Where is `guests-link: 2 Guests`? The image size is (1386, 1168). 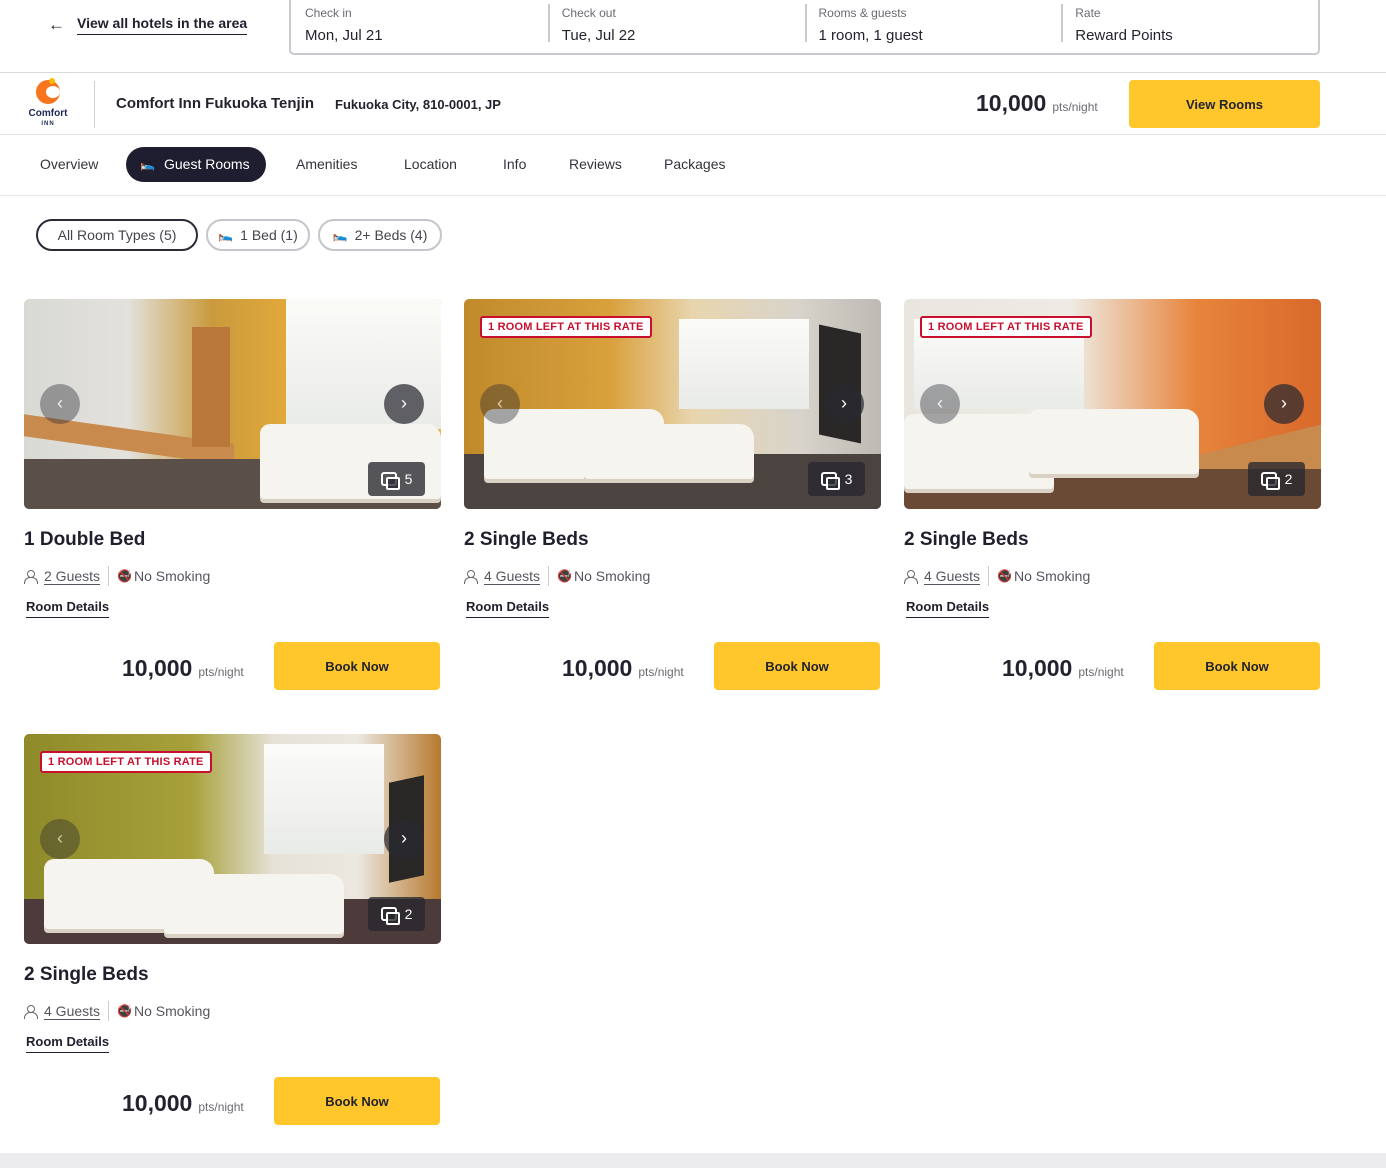 guests-link: 2 Guests is located at coordinates (72, 576).